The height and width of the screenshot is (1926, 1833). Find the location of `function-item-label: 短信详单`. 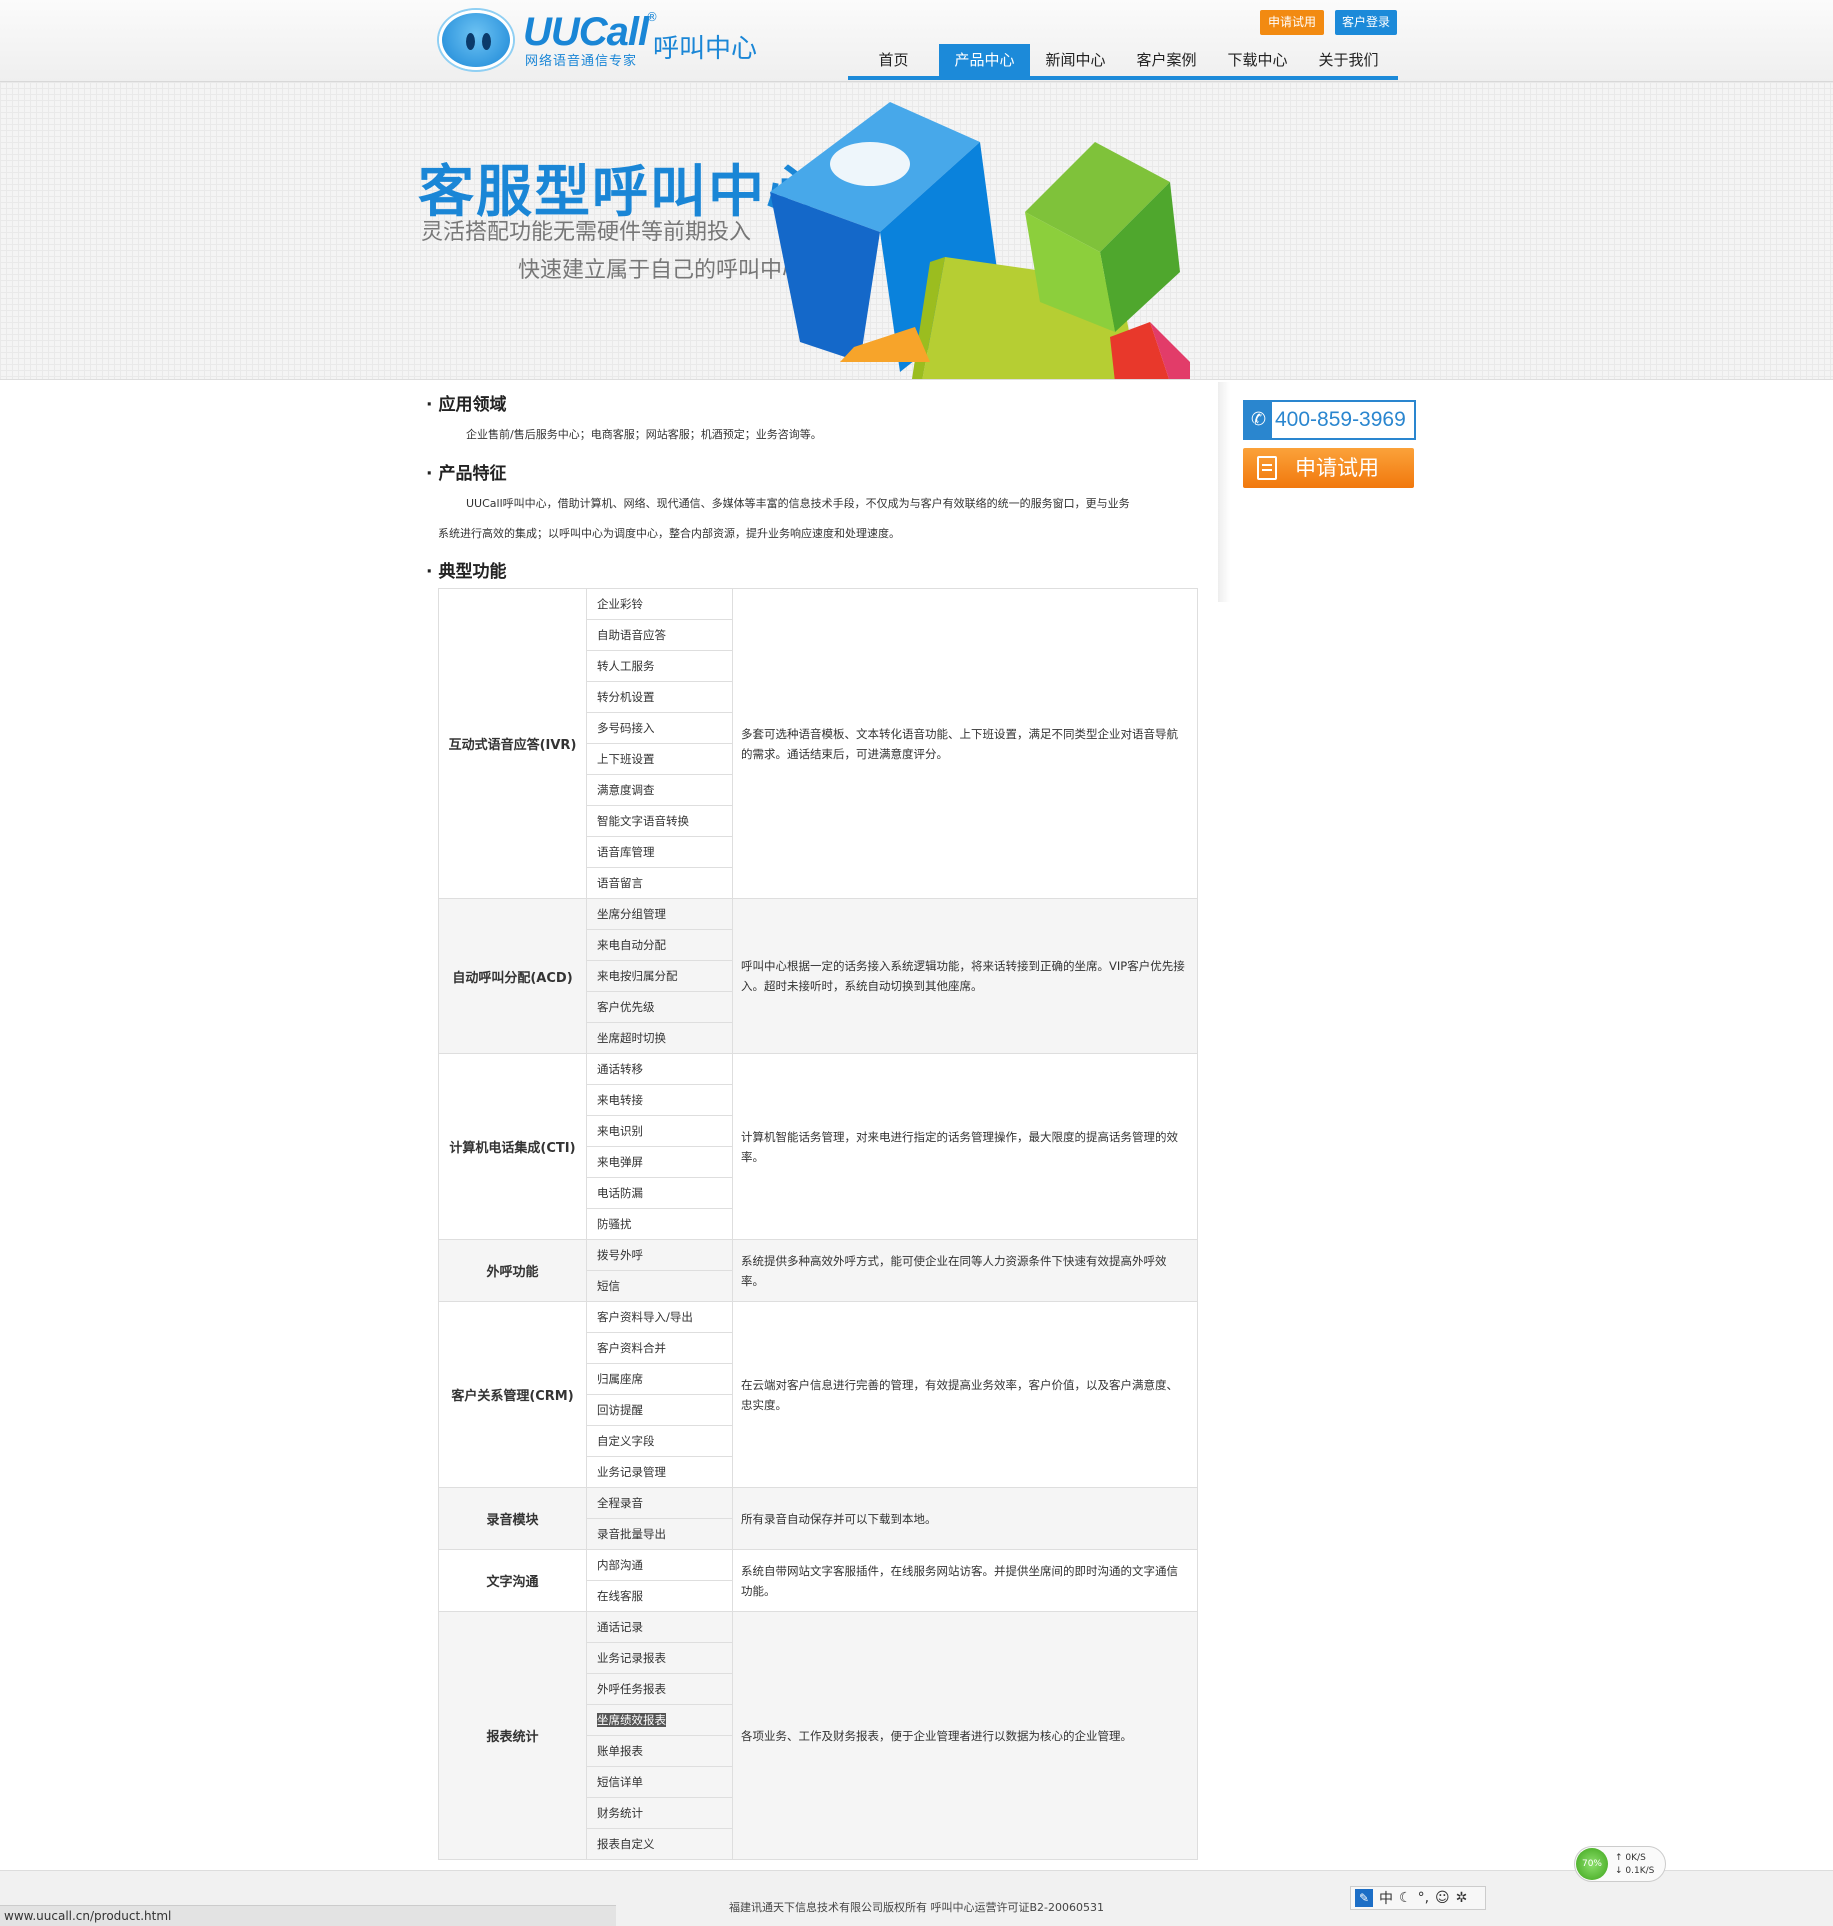

function-item-label: 短信详单 is located at coordinates (620, 1782).